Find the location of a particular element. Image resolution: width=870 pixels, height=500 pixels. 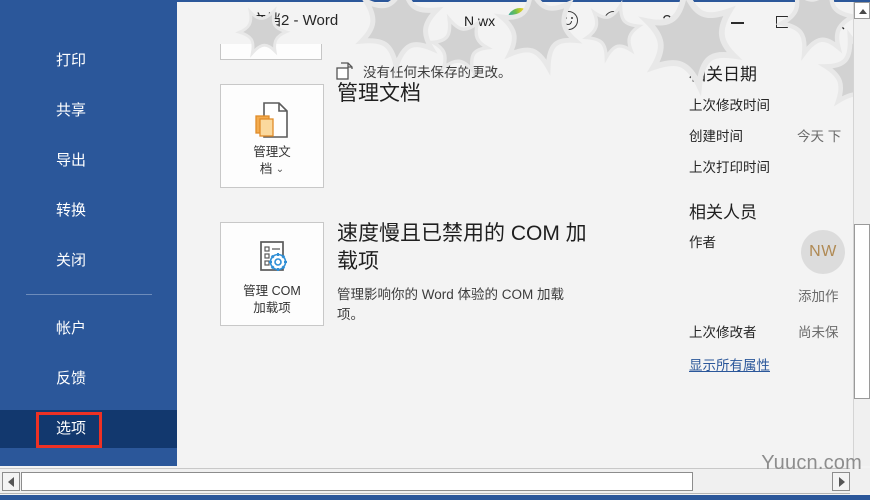

add-author-field: 添加作 is located at coordinates (818, 295).